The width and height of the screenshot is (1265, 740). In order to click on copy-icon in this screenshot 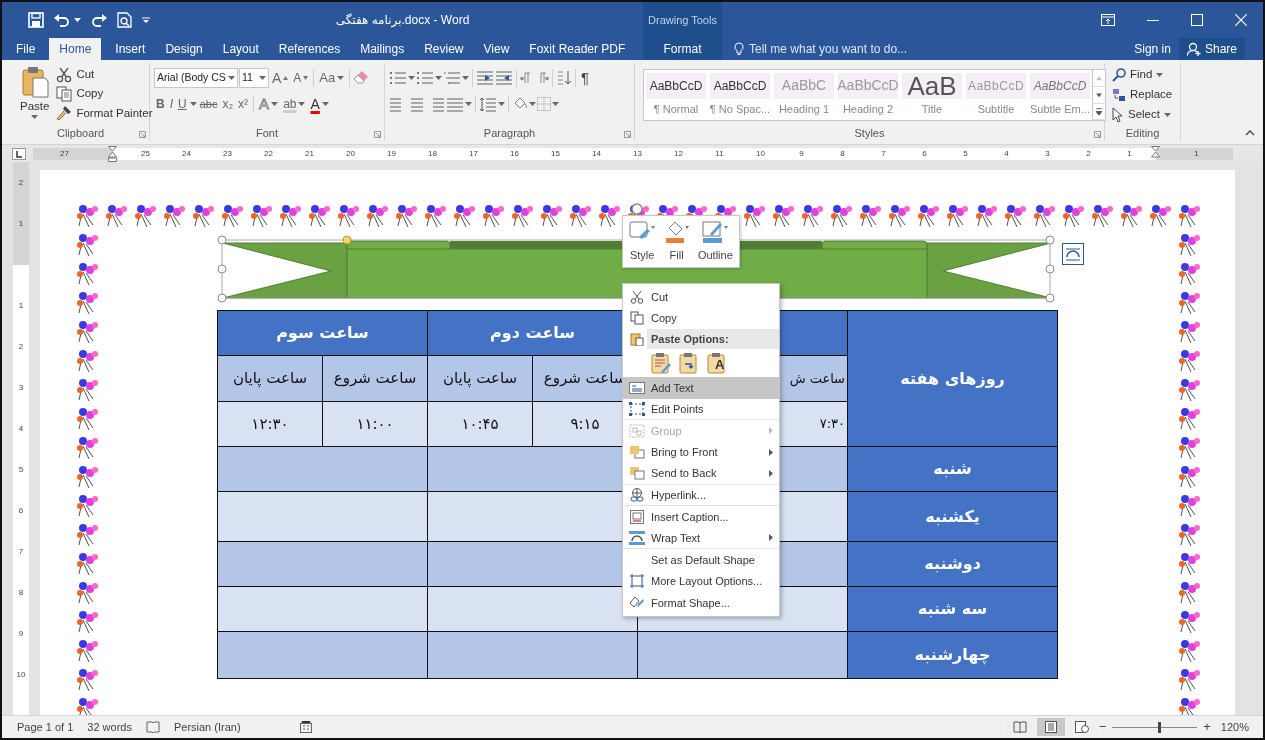, I will do `click(64, 93)`.